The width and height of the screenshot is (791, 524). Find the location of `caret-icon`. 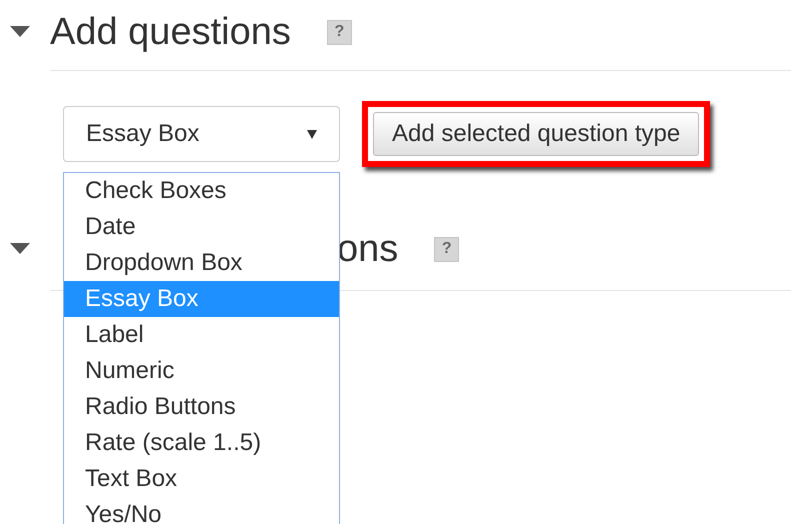

caret-icon is located at coordinates (312, 134).